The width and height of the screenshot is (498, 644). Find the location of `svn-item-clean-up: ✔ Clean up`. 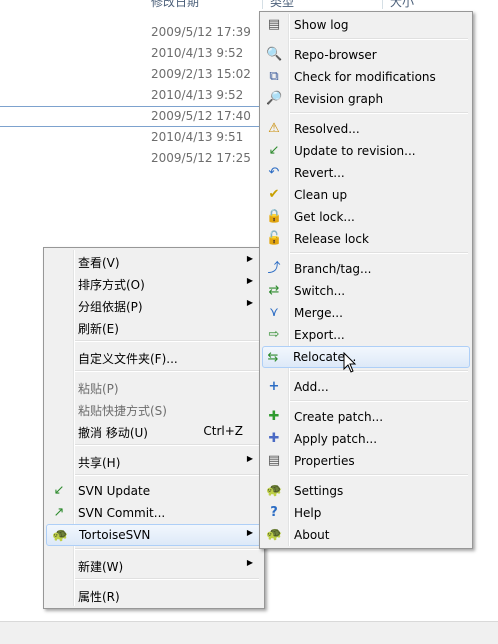

svn-item-clean-up: ✔ Clean up is located at coordinates (366, 195).